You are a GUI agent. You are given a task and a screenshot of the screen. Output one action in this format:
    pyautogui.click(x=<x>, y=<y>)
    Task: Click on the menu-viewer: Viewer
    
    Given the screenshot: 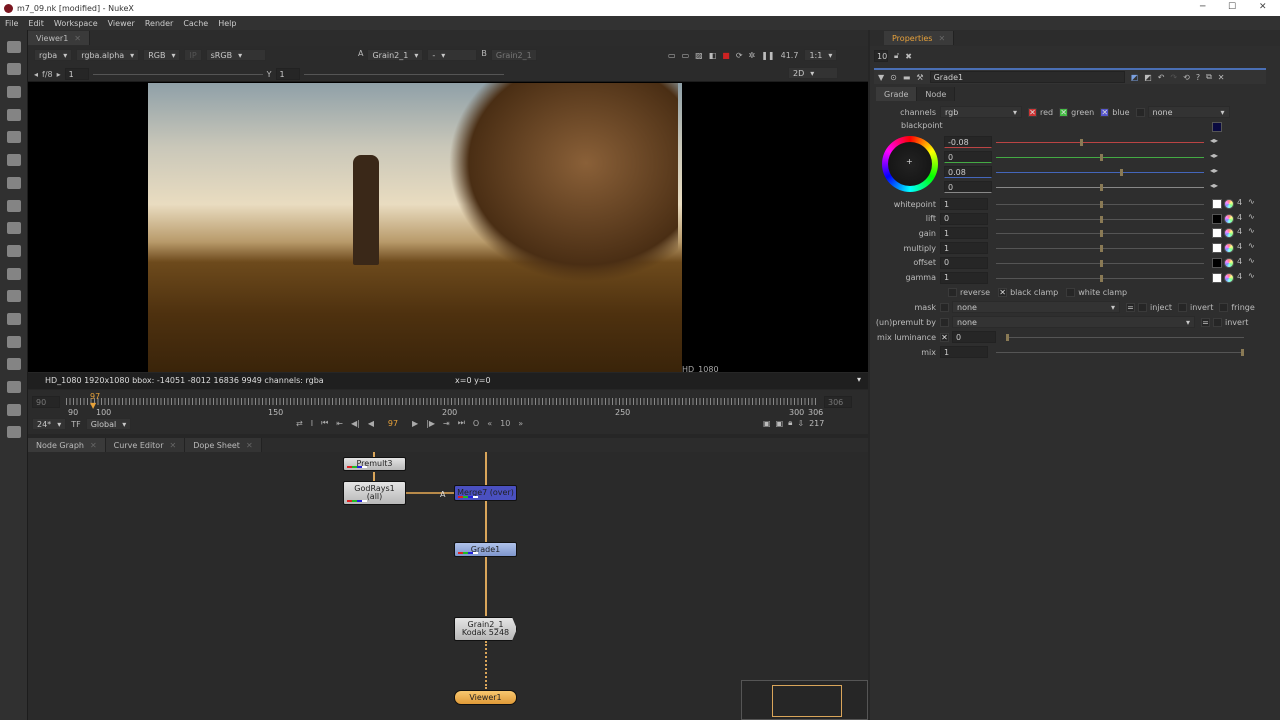 What is the action you would take?
    pyautogui.click(x=121, y=23)
    